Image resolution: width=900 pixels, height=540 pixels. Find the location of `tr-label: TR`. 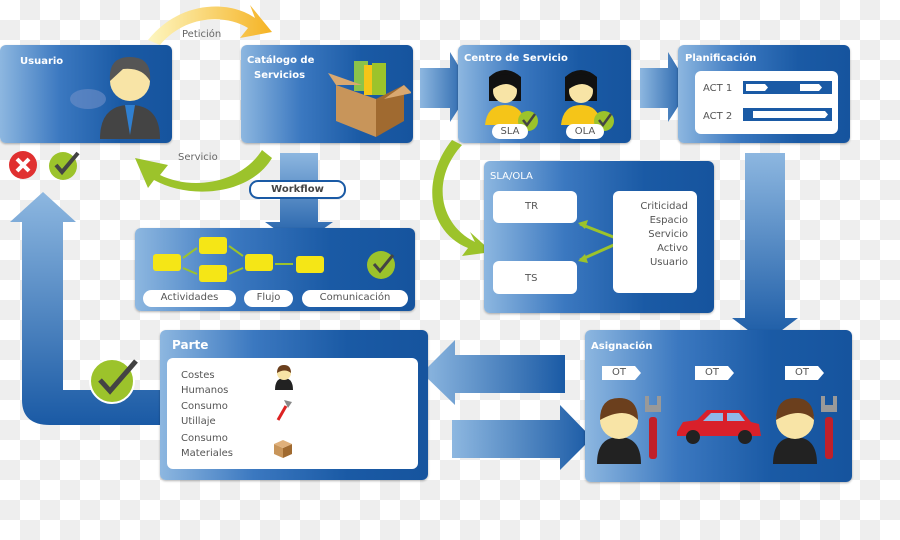

tr-label: TR is located at coordinates (532, 206).